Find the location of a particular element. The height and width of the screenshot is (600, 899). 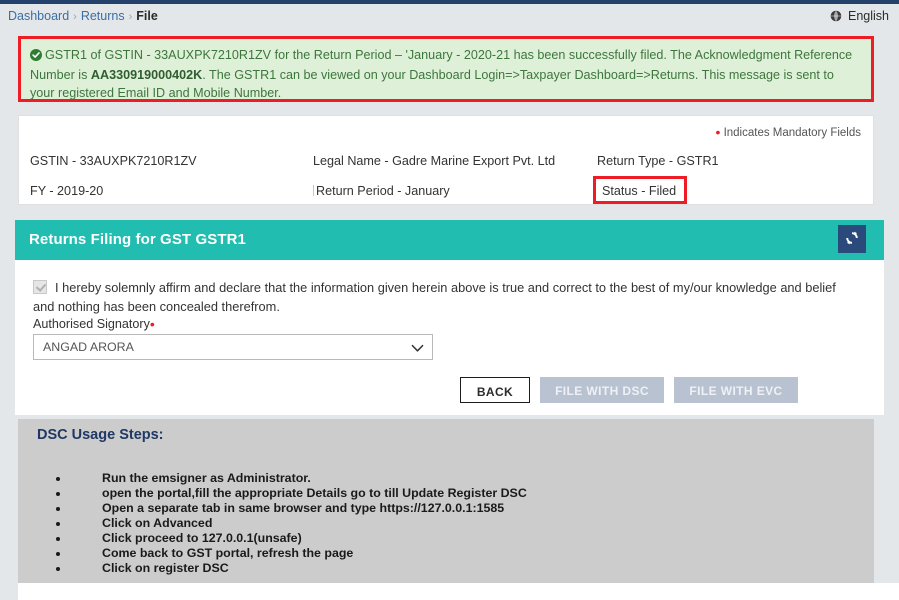

list-item: Run the emsigner as Administrator. is located at coordinates (282, 478).